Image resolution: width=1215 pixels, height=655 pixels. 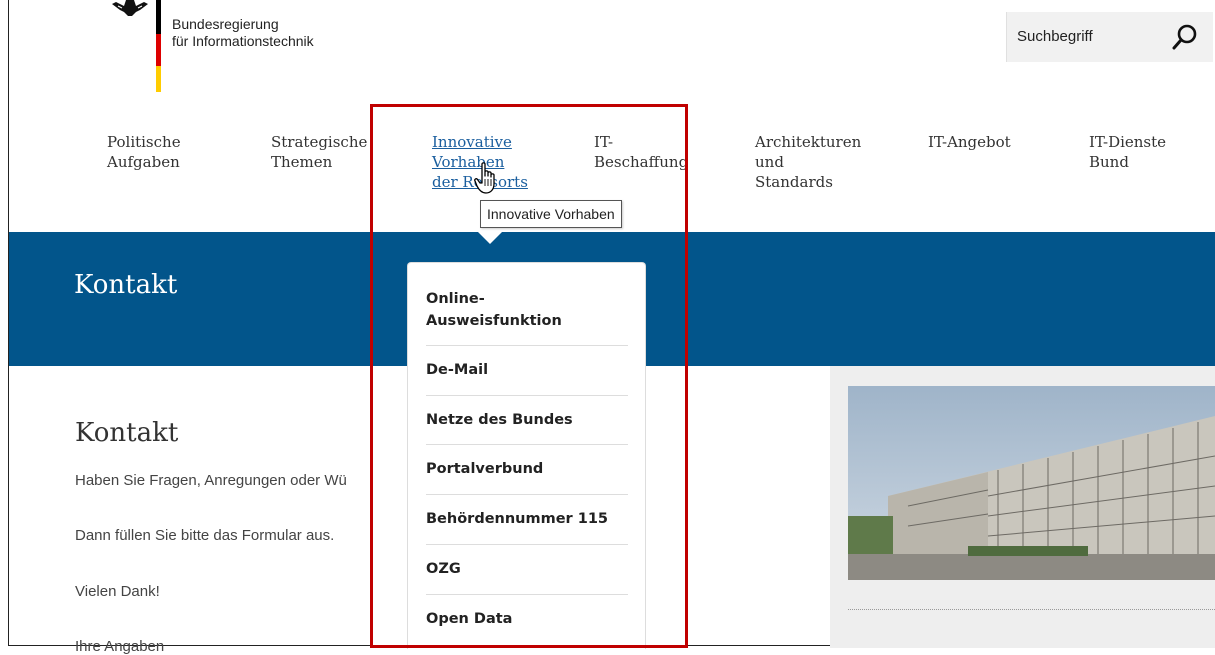 I want to click on org-name-line1: Bundesregierung, so click(x=225, y=24).